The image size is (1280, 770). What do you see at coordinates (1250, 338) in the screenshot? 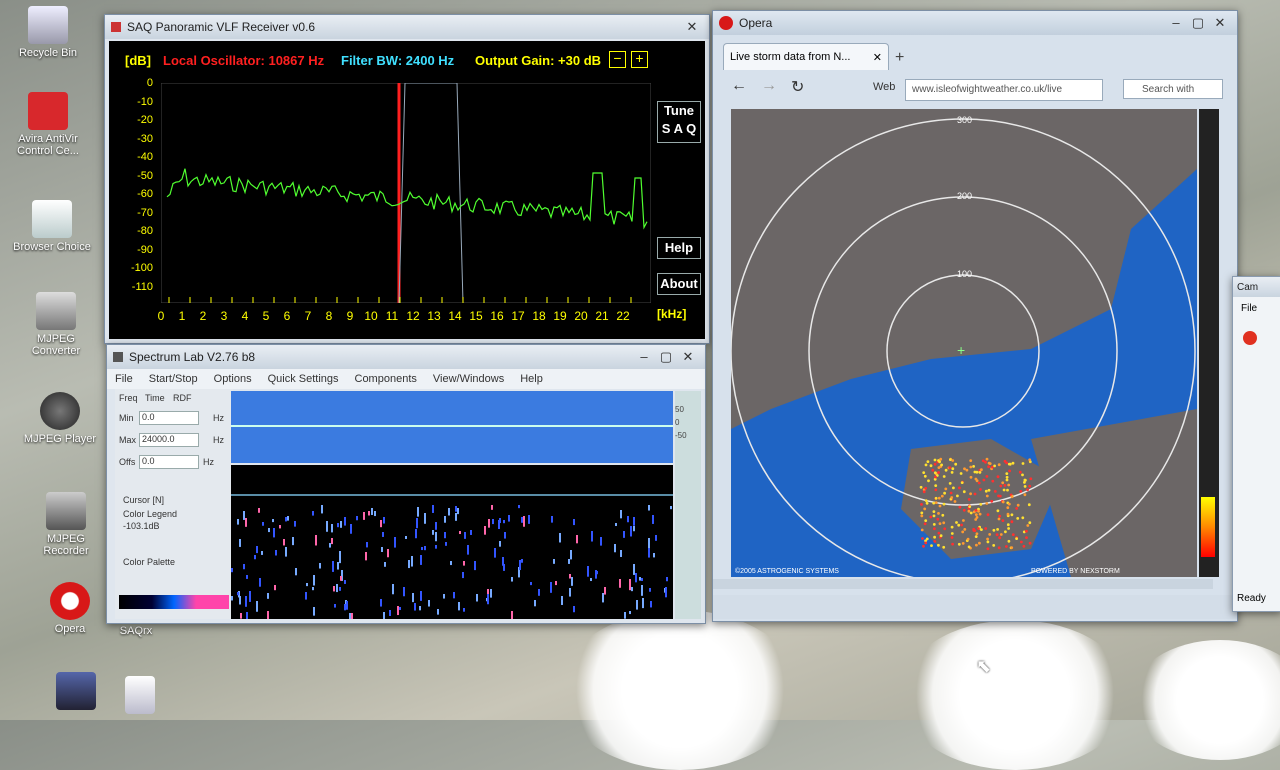
I see `cam-red-button` at bounding box center [1250, 338].